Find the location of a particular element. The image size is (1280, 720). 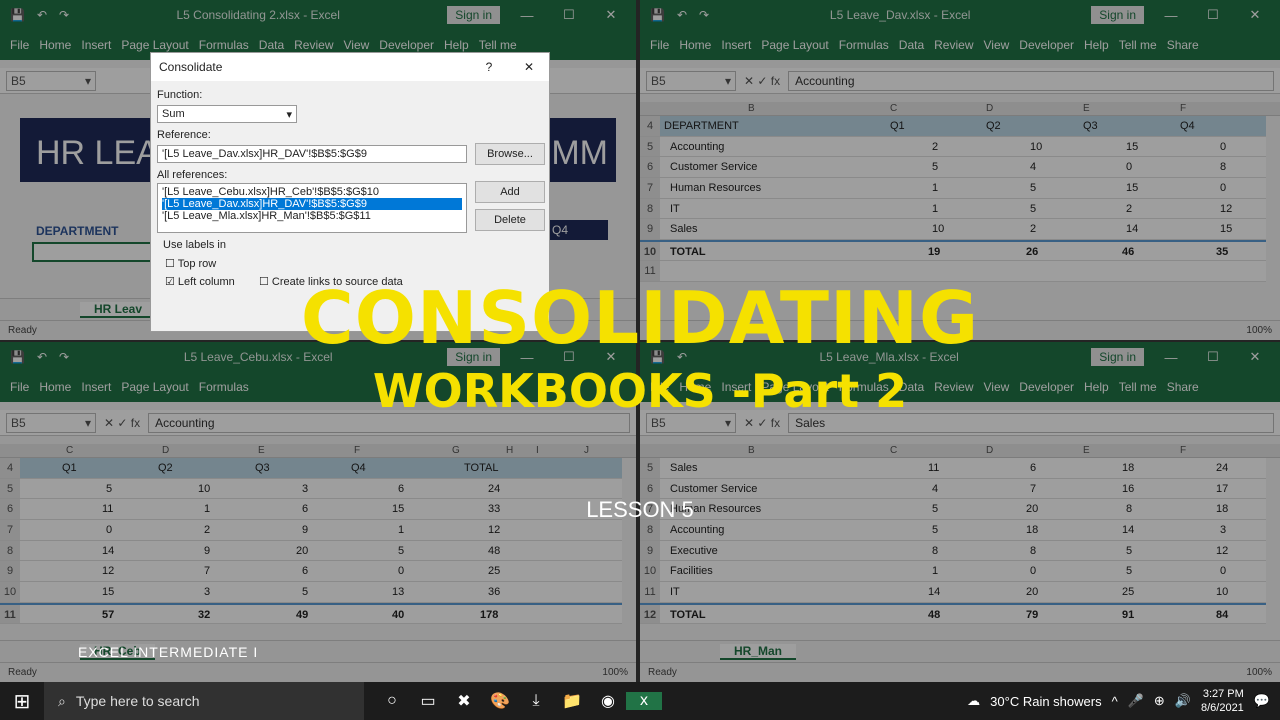

table-row: 9 Executive 8 8 5 12 is located at coordinates (953, 551).